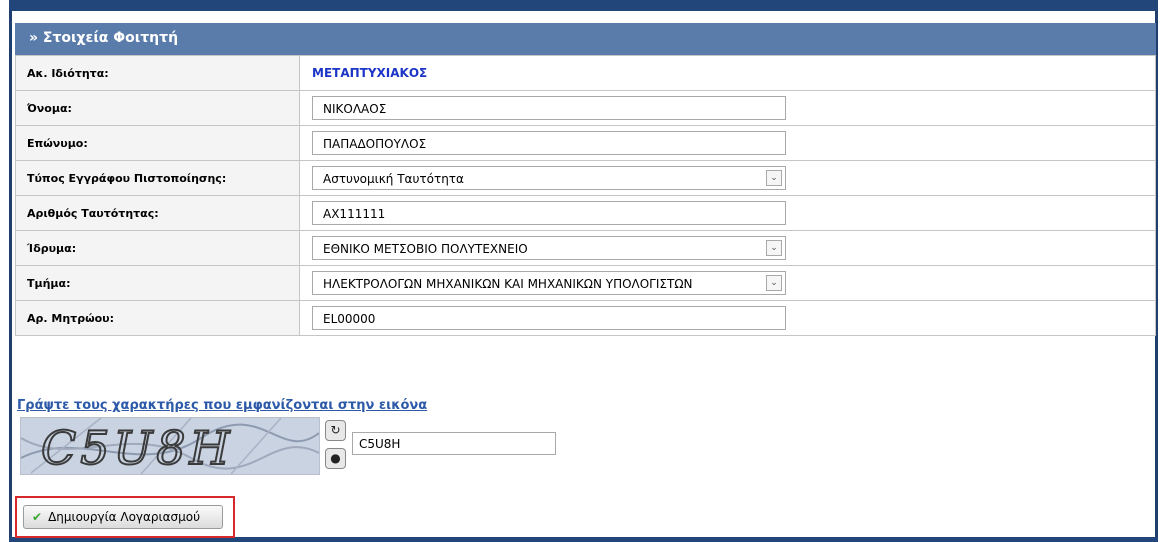  I want to click on first-name-input: ΝΙΚΟΛΑΟΣ, so click(549, 108).